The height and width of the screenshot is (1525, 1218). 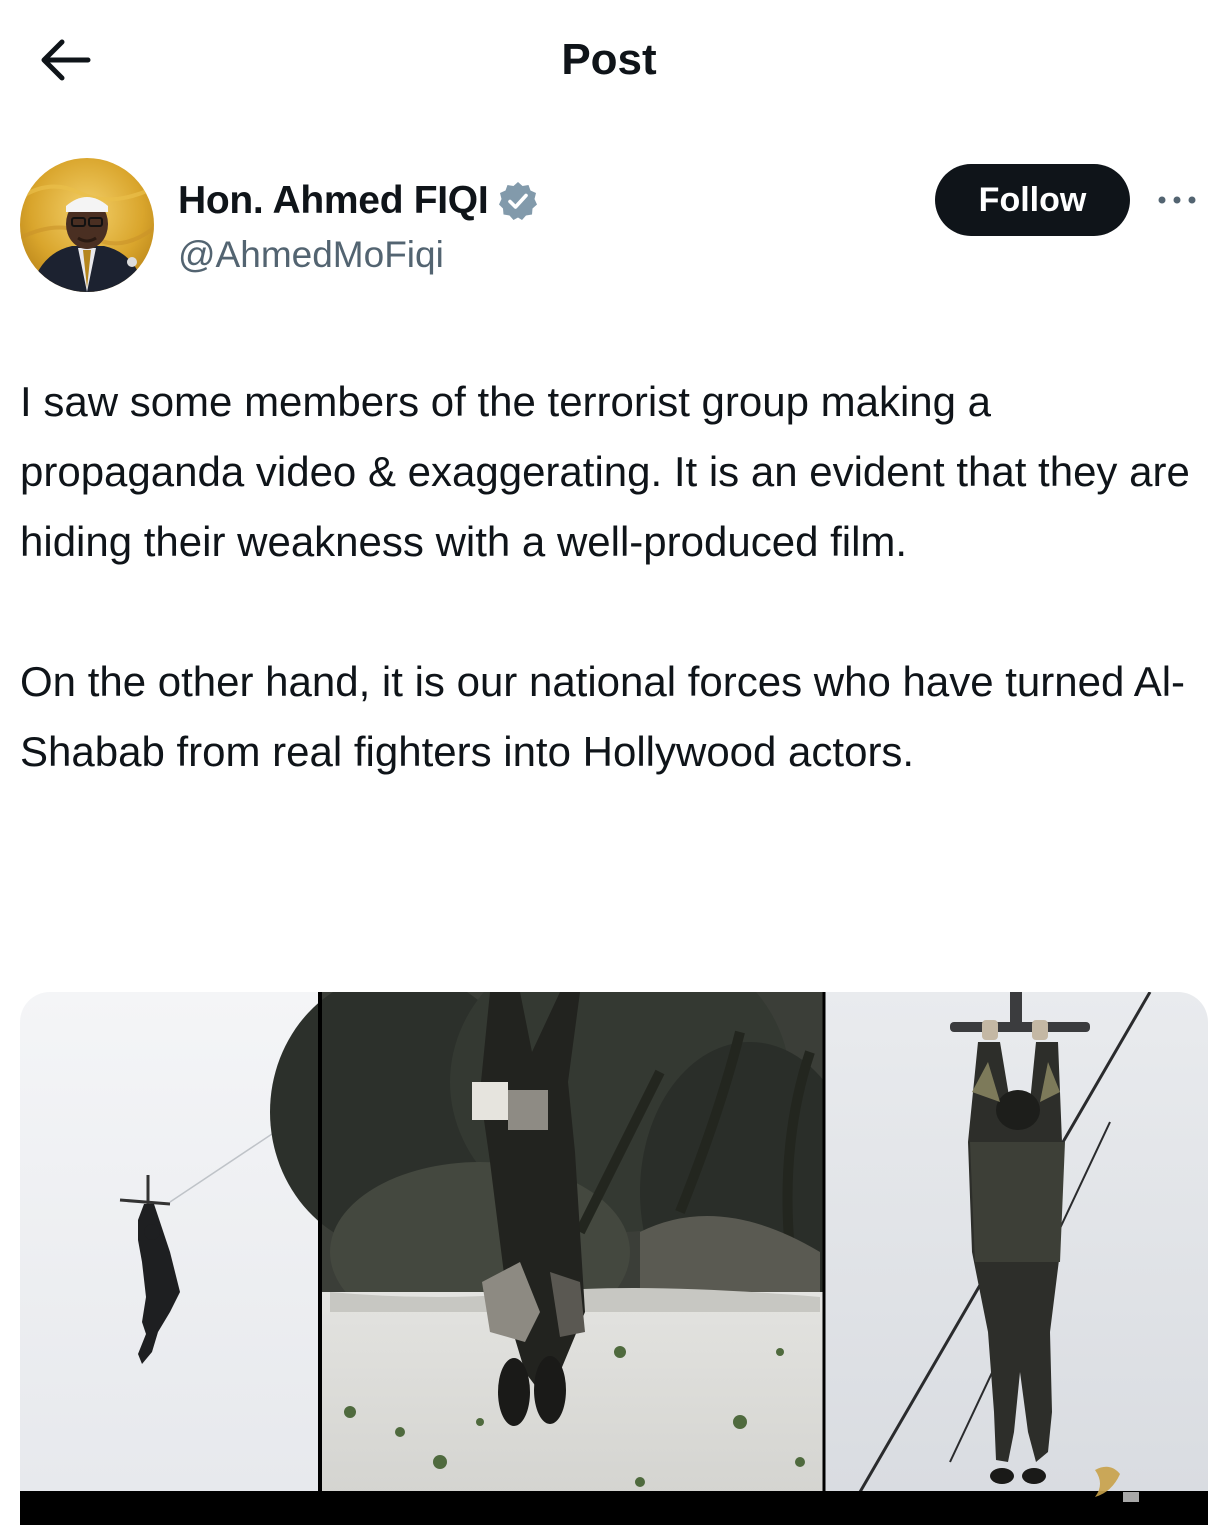 I want to click on author-handle: @AhmedMoFiqi, so click(x=311, y=255).